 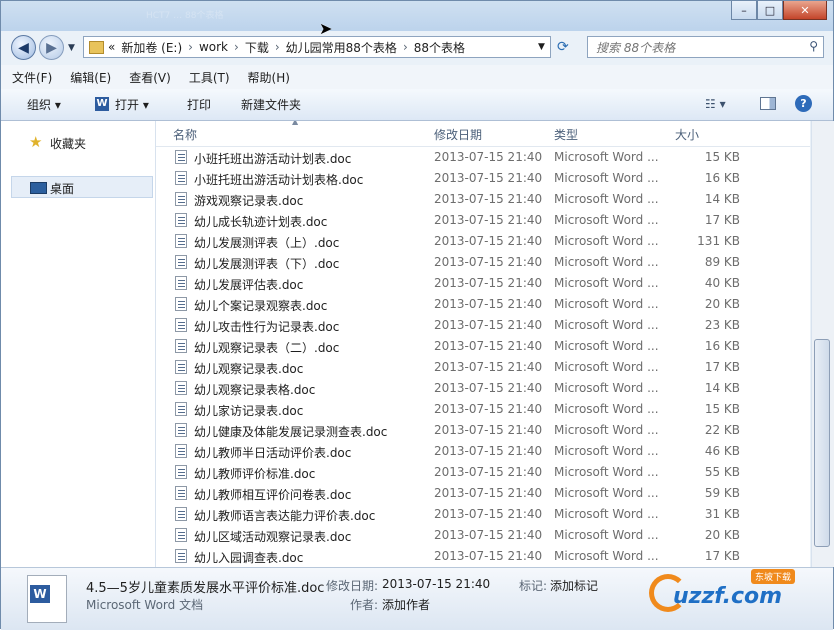 What do you see at coordinates (150, 77) in the screenshot?
I see `menu-view: 查看(V)` at bounding box center [150, 77].